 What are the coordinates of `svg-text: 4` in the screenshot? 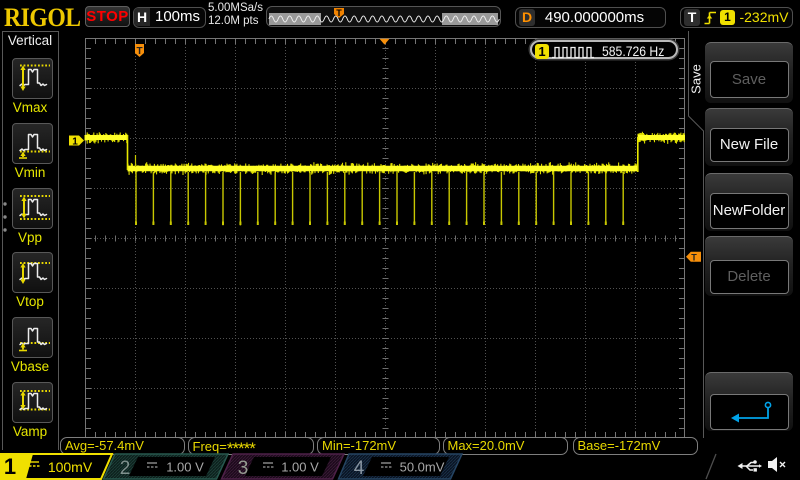 It's located at (359, 468).